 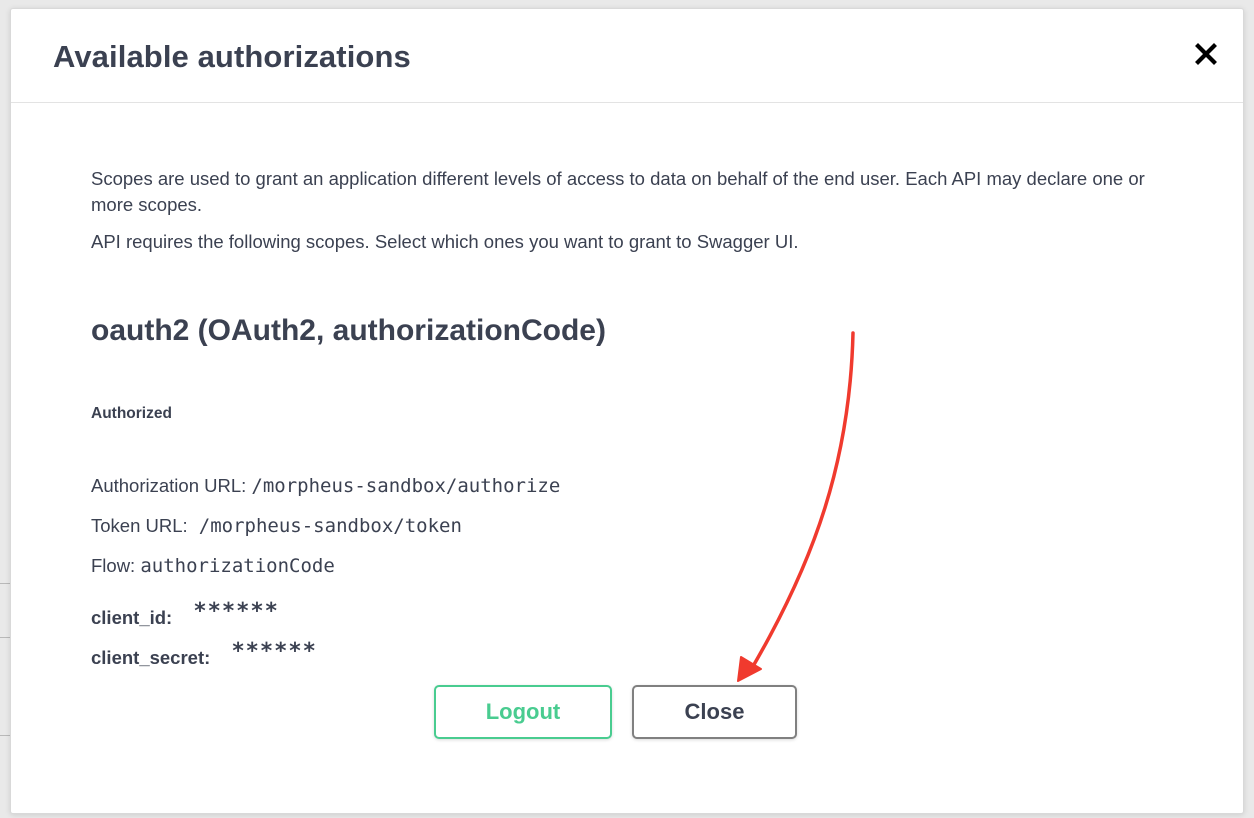 I want to click on token-url-row: Token URL: /morpheus-sandbox/token, so click(x=276, y=526).